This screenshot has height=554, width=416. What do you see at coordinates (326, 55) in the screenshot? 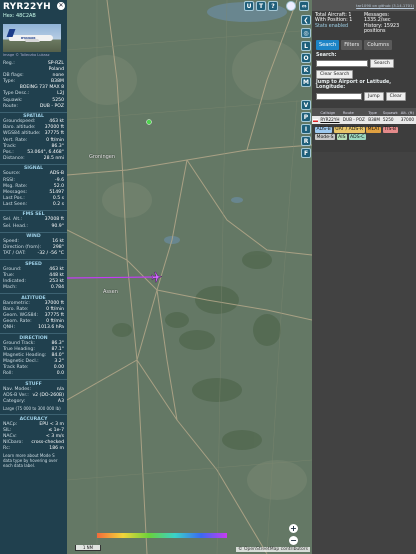
I see `search-label: Search:` at bounding box center [326, 55].